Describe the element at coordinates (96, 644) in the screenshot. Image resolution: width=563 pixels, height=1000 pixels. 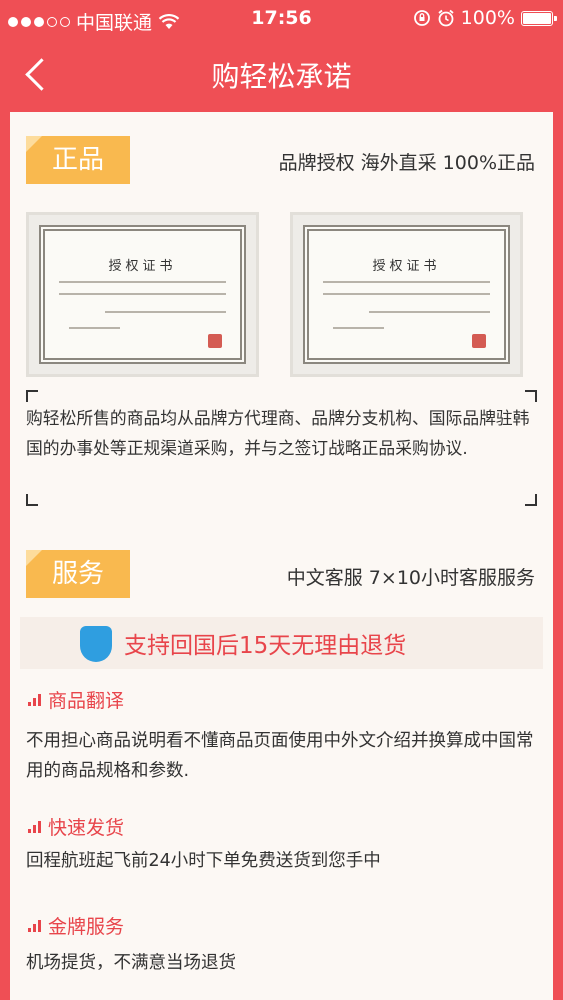
I see `shield-icon` at that location.